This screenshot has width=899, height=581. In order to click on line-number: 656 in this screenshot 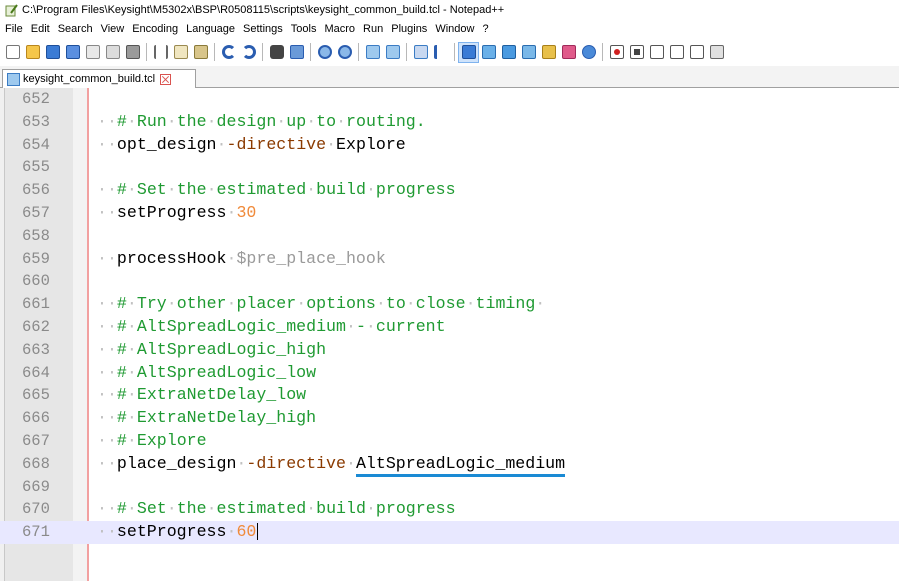, I will do `click(36, 190)`.